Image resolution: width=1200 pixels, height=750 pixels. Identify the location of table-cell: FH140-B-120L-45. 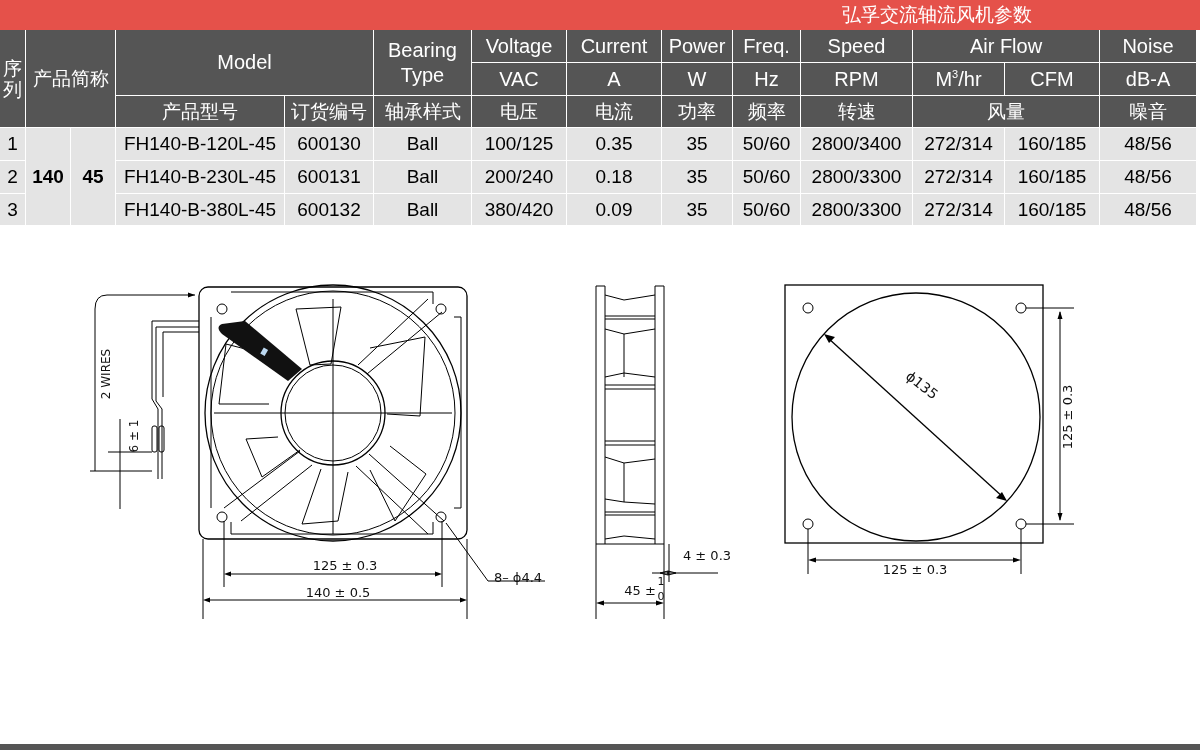
(200, 144).